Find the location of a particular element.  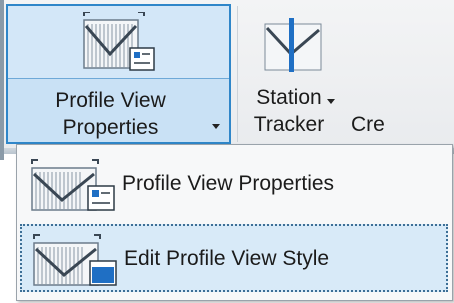

profile-view-properties-dropdown-button: Profile View Properties is located at coordinates (118, 110).